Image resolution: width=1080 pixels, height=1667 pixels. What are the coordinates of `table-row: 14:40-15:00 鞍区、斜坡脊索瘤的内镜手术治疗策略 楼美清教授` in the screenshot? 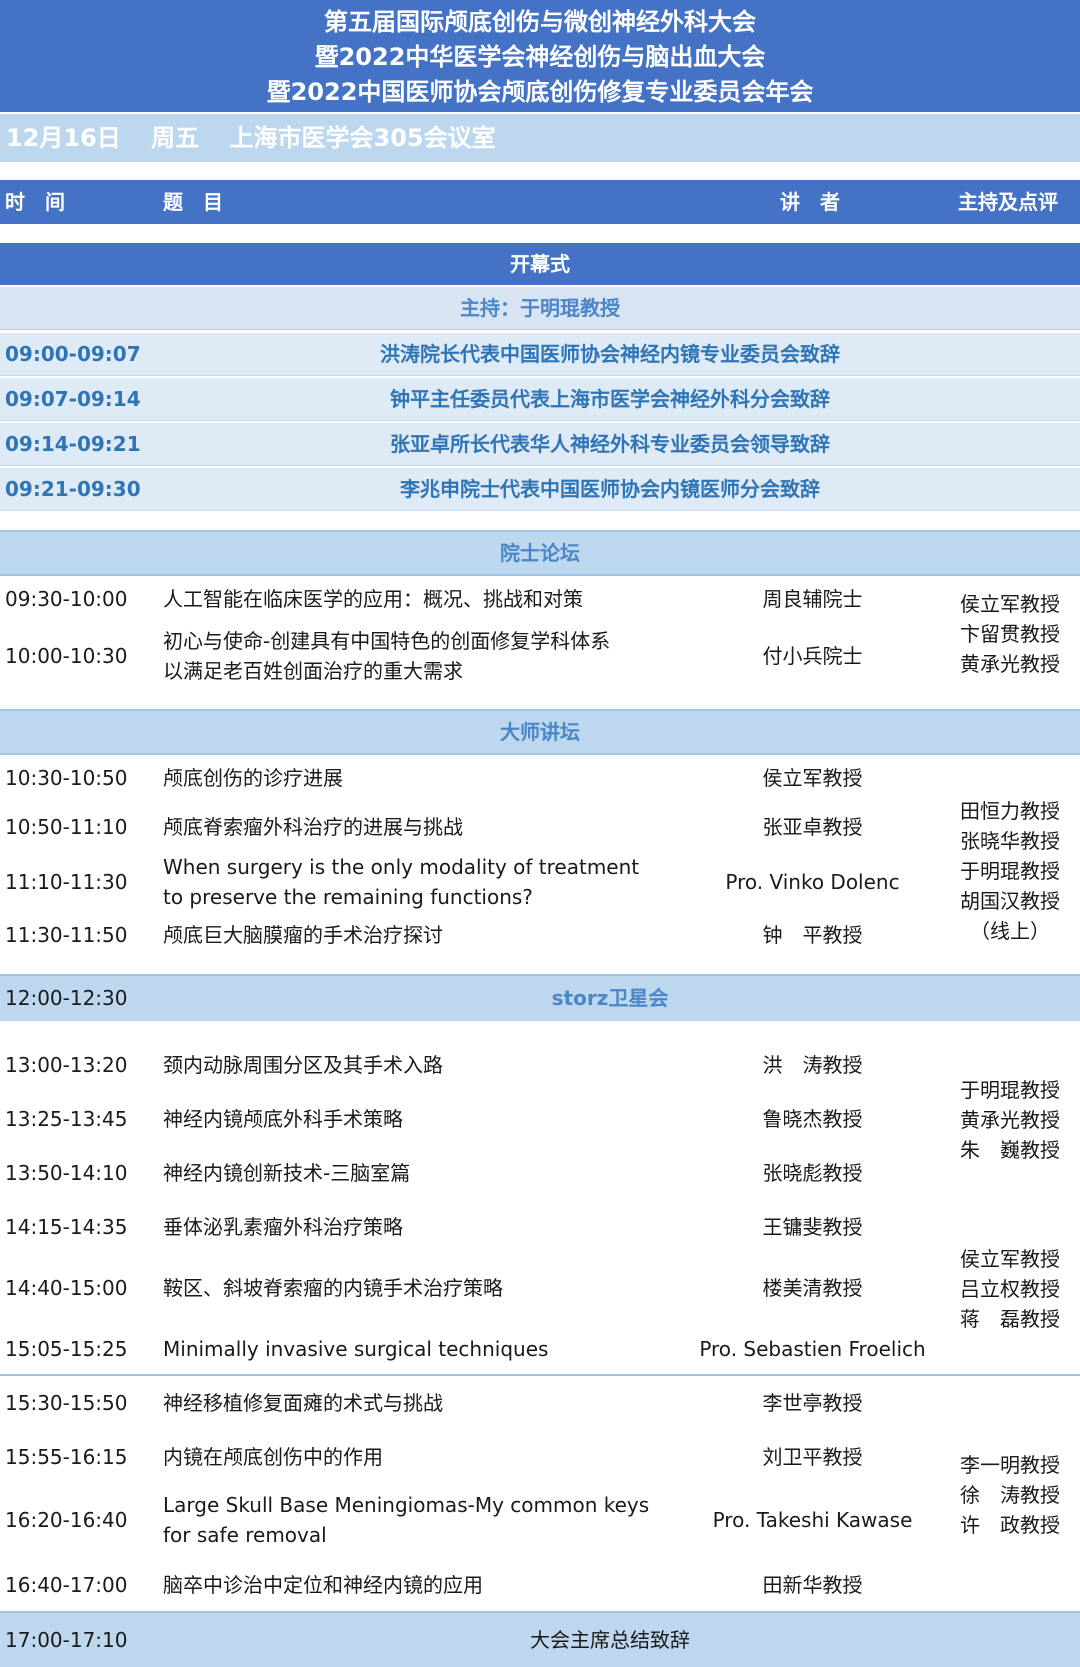 It's located at (540, 1288).